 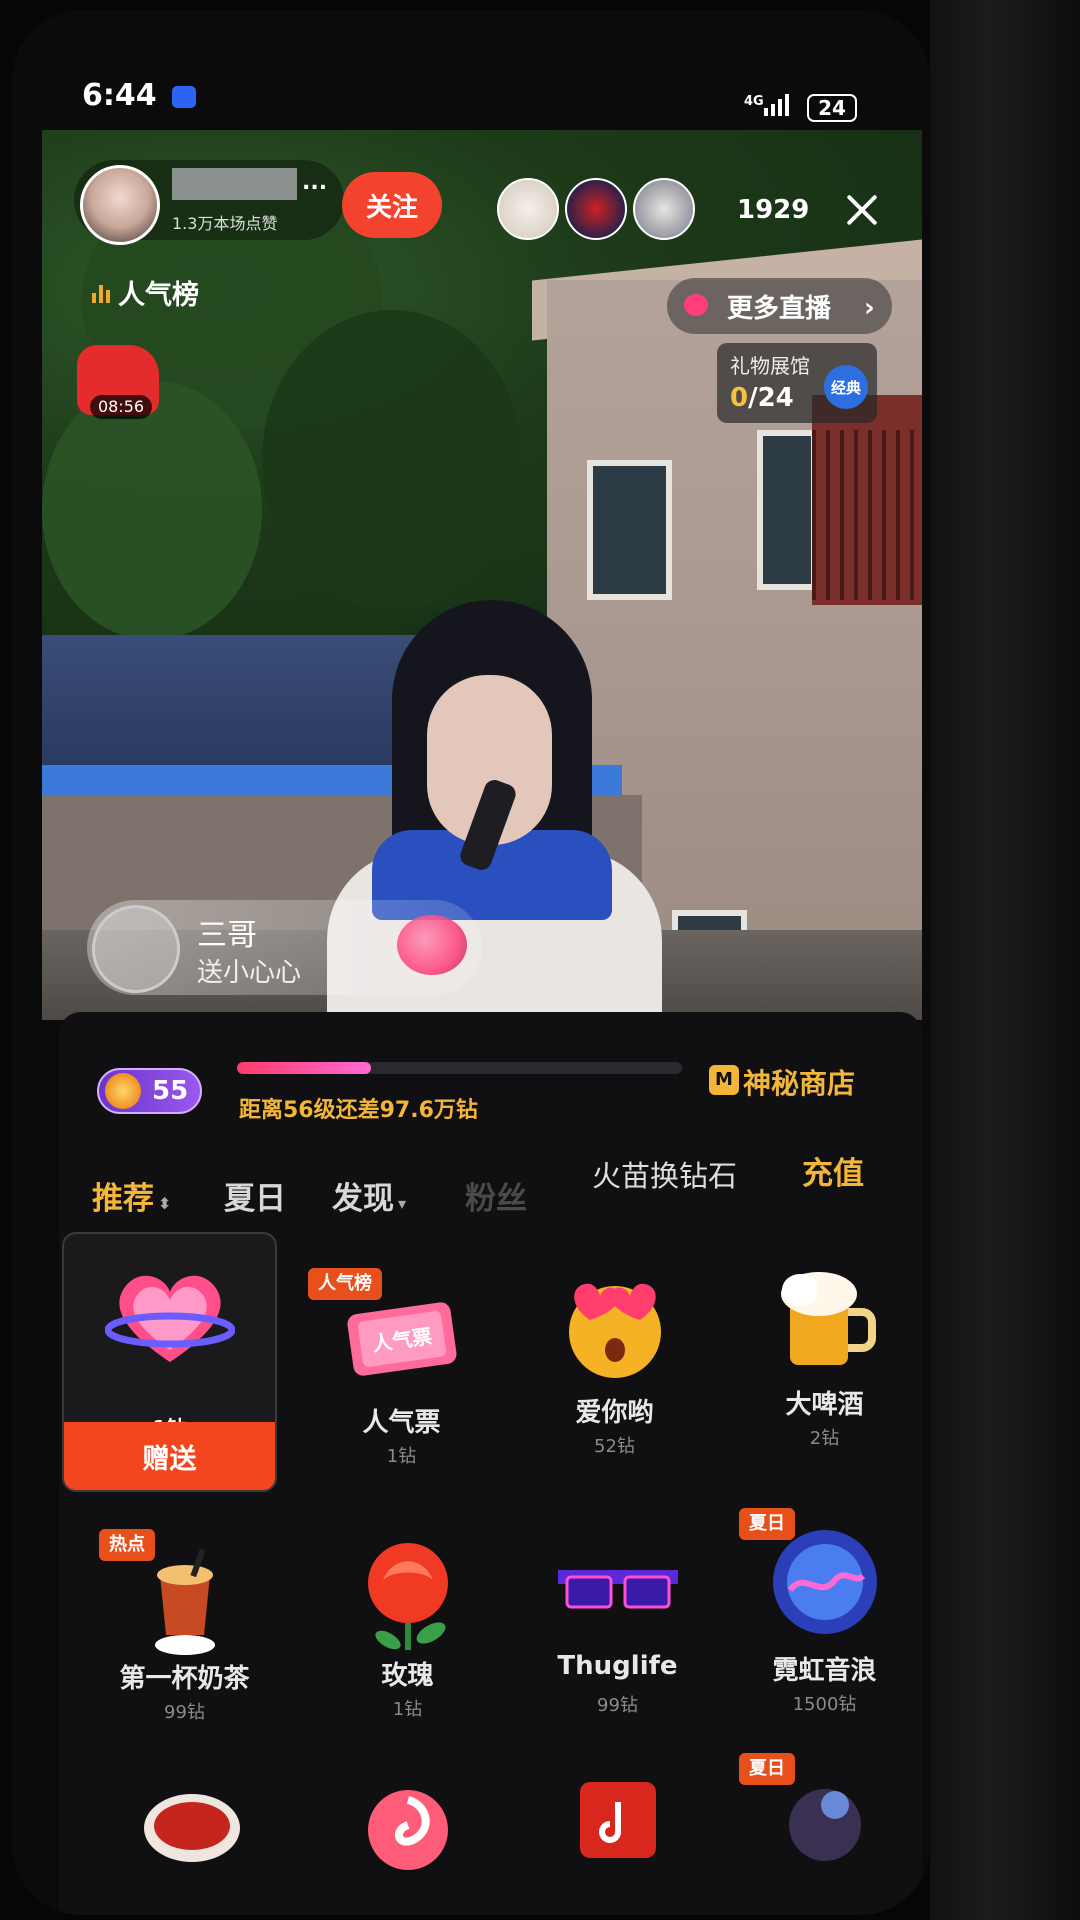 I want to click on exchange-diamonds-button: 火苗换钻石, so click(x=664, y=1174).